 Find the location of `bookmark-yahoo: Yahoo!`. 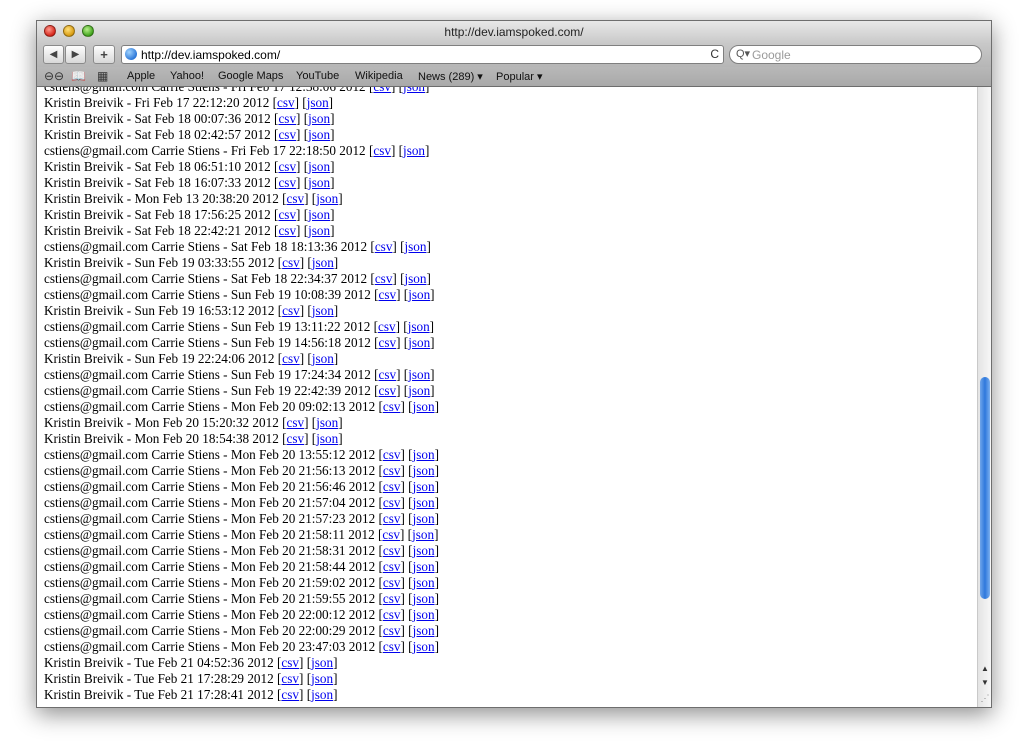

bookmark-yahoo: Yahoo! is located at coordinates (187, 76).